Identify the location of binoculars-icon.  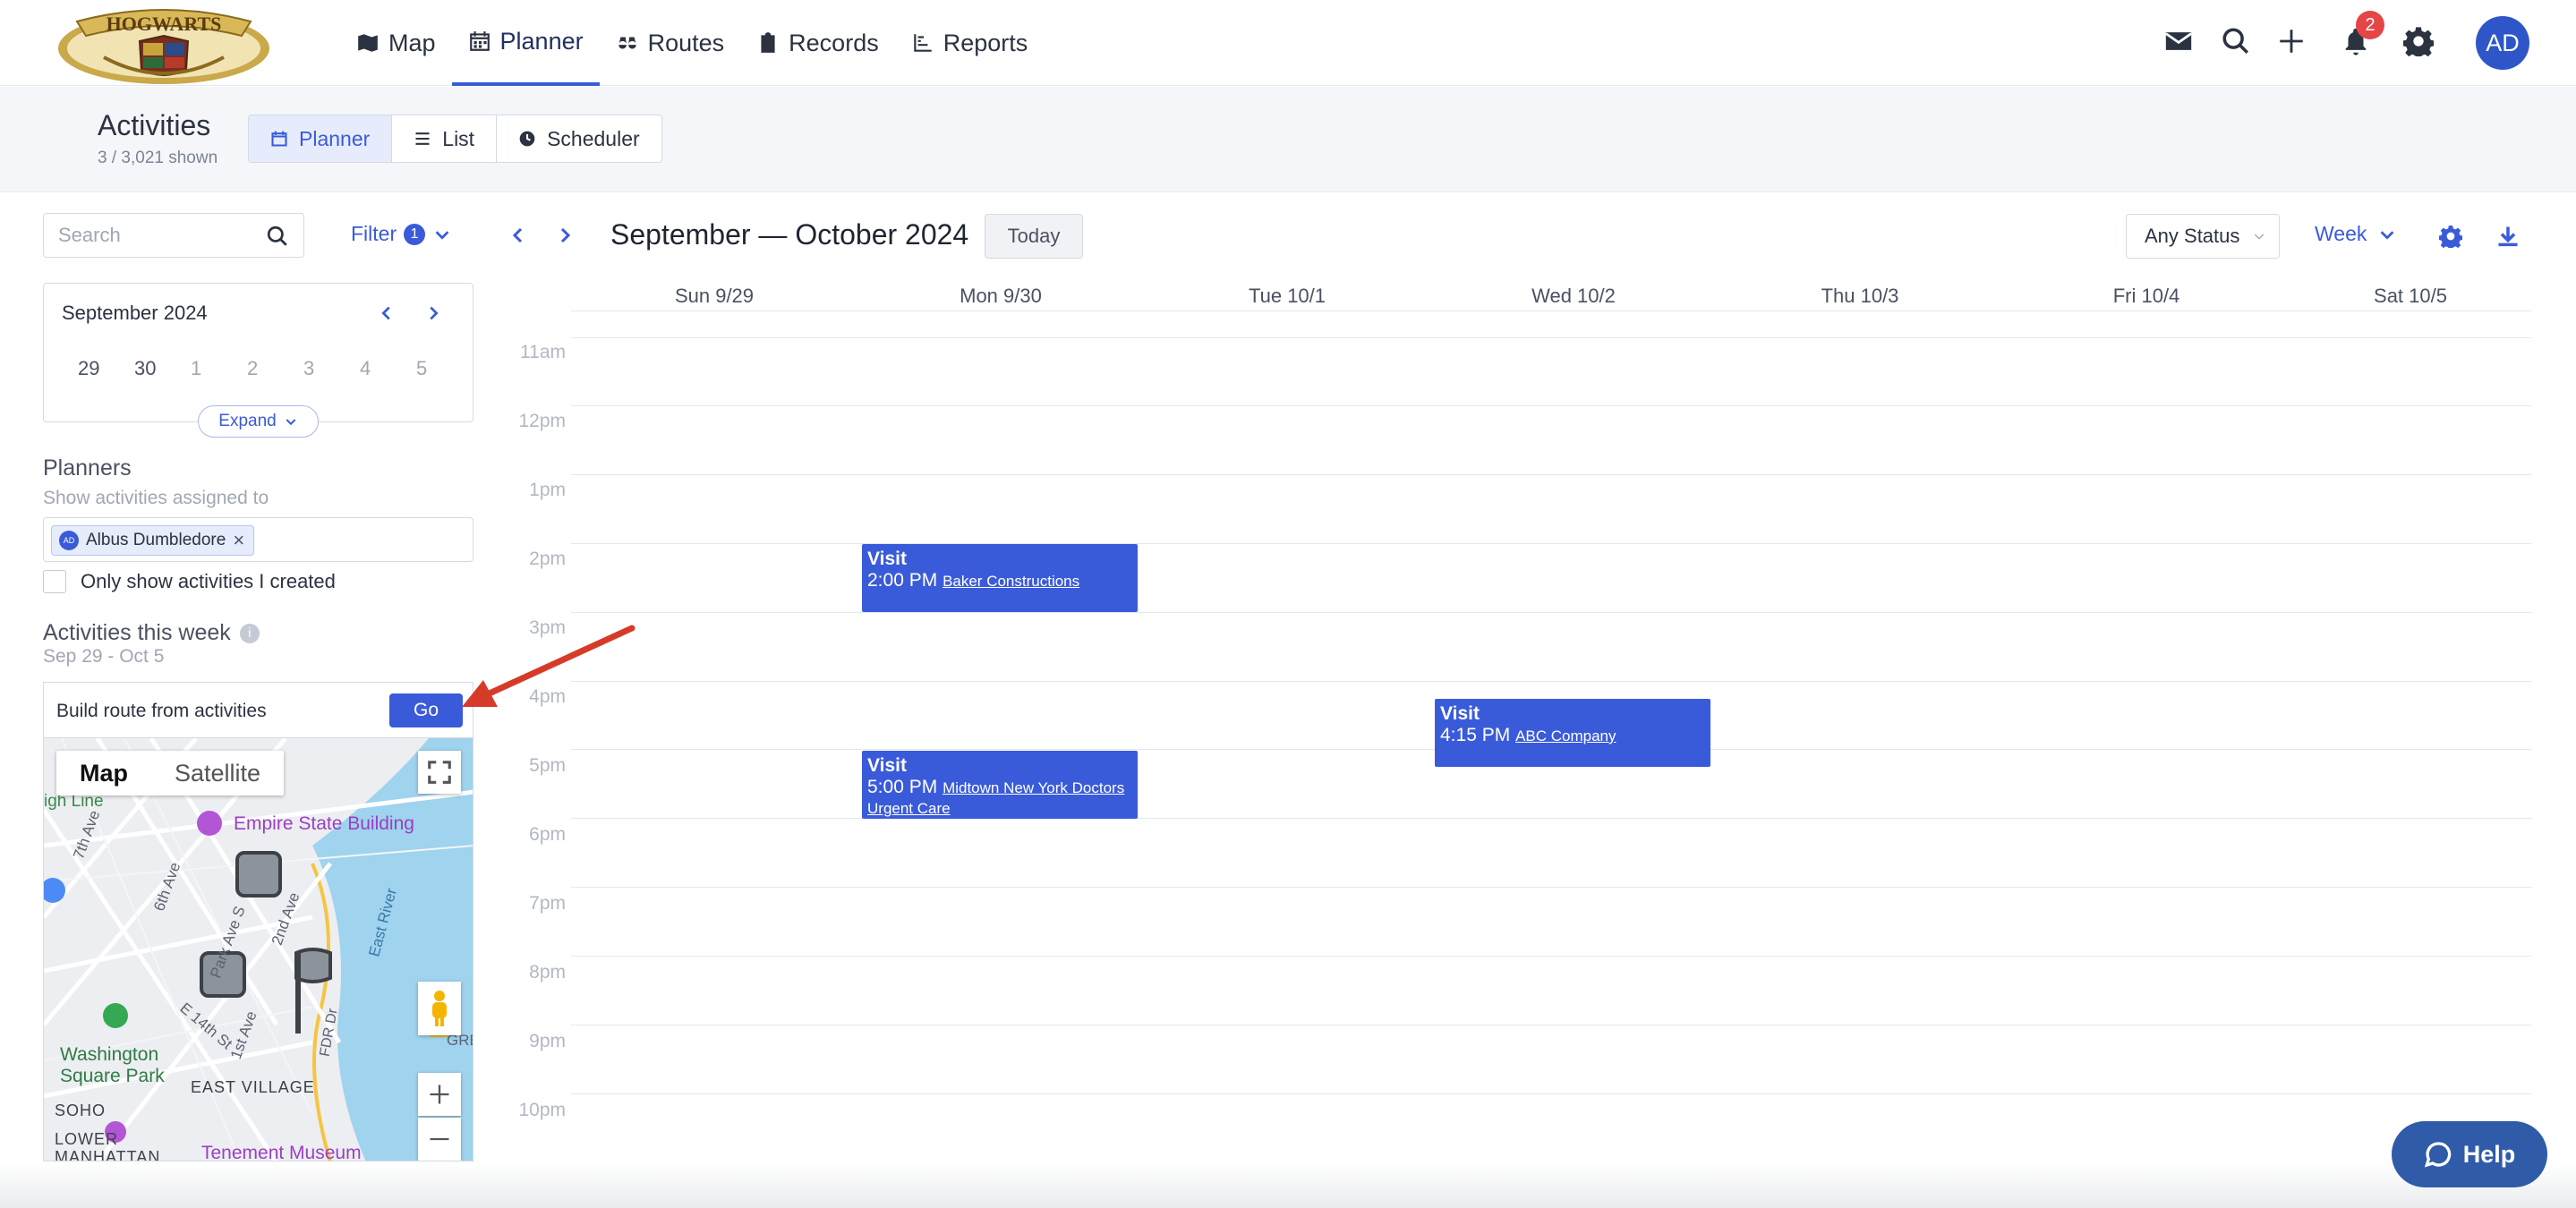
(627, 43).